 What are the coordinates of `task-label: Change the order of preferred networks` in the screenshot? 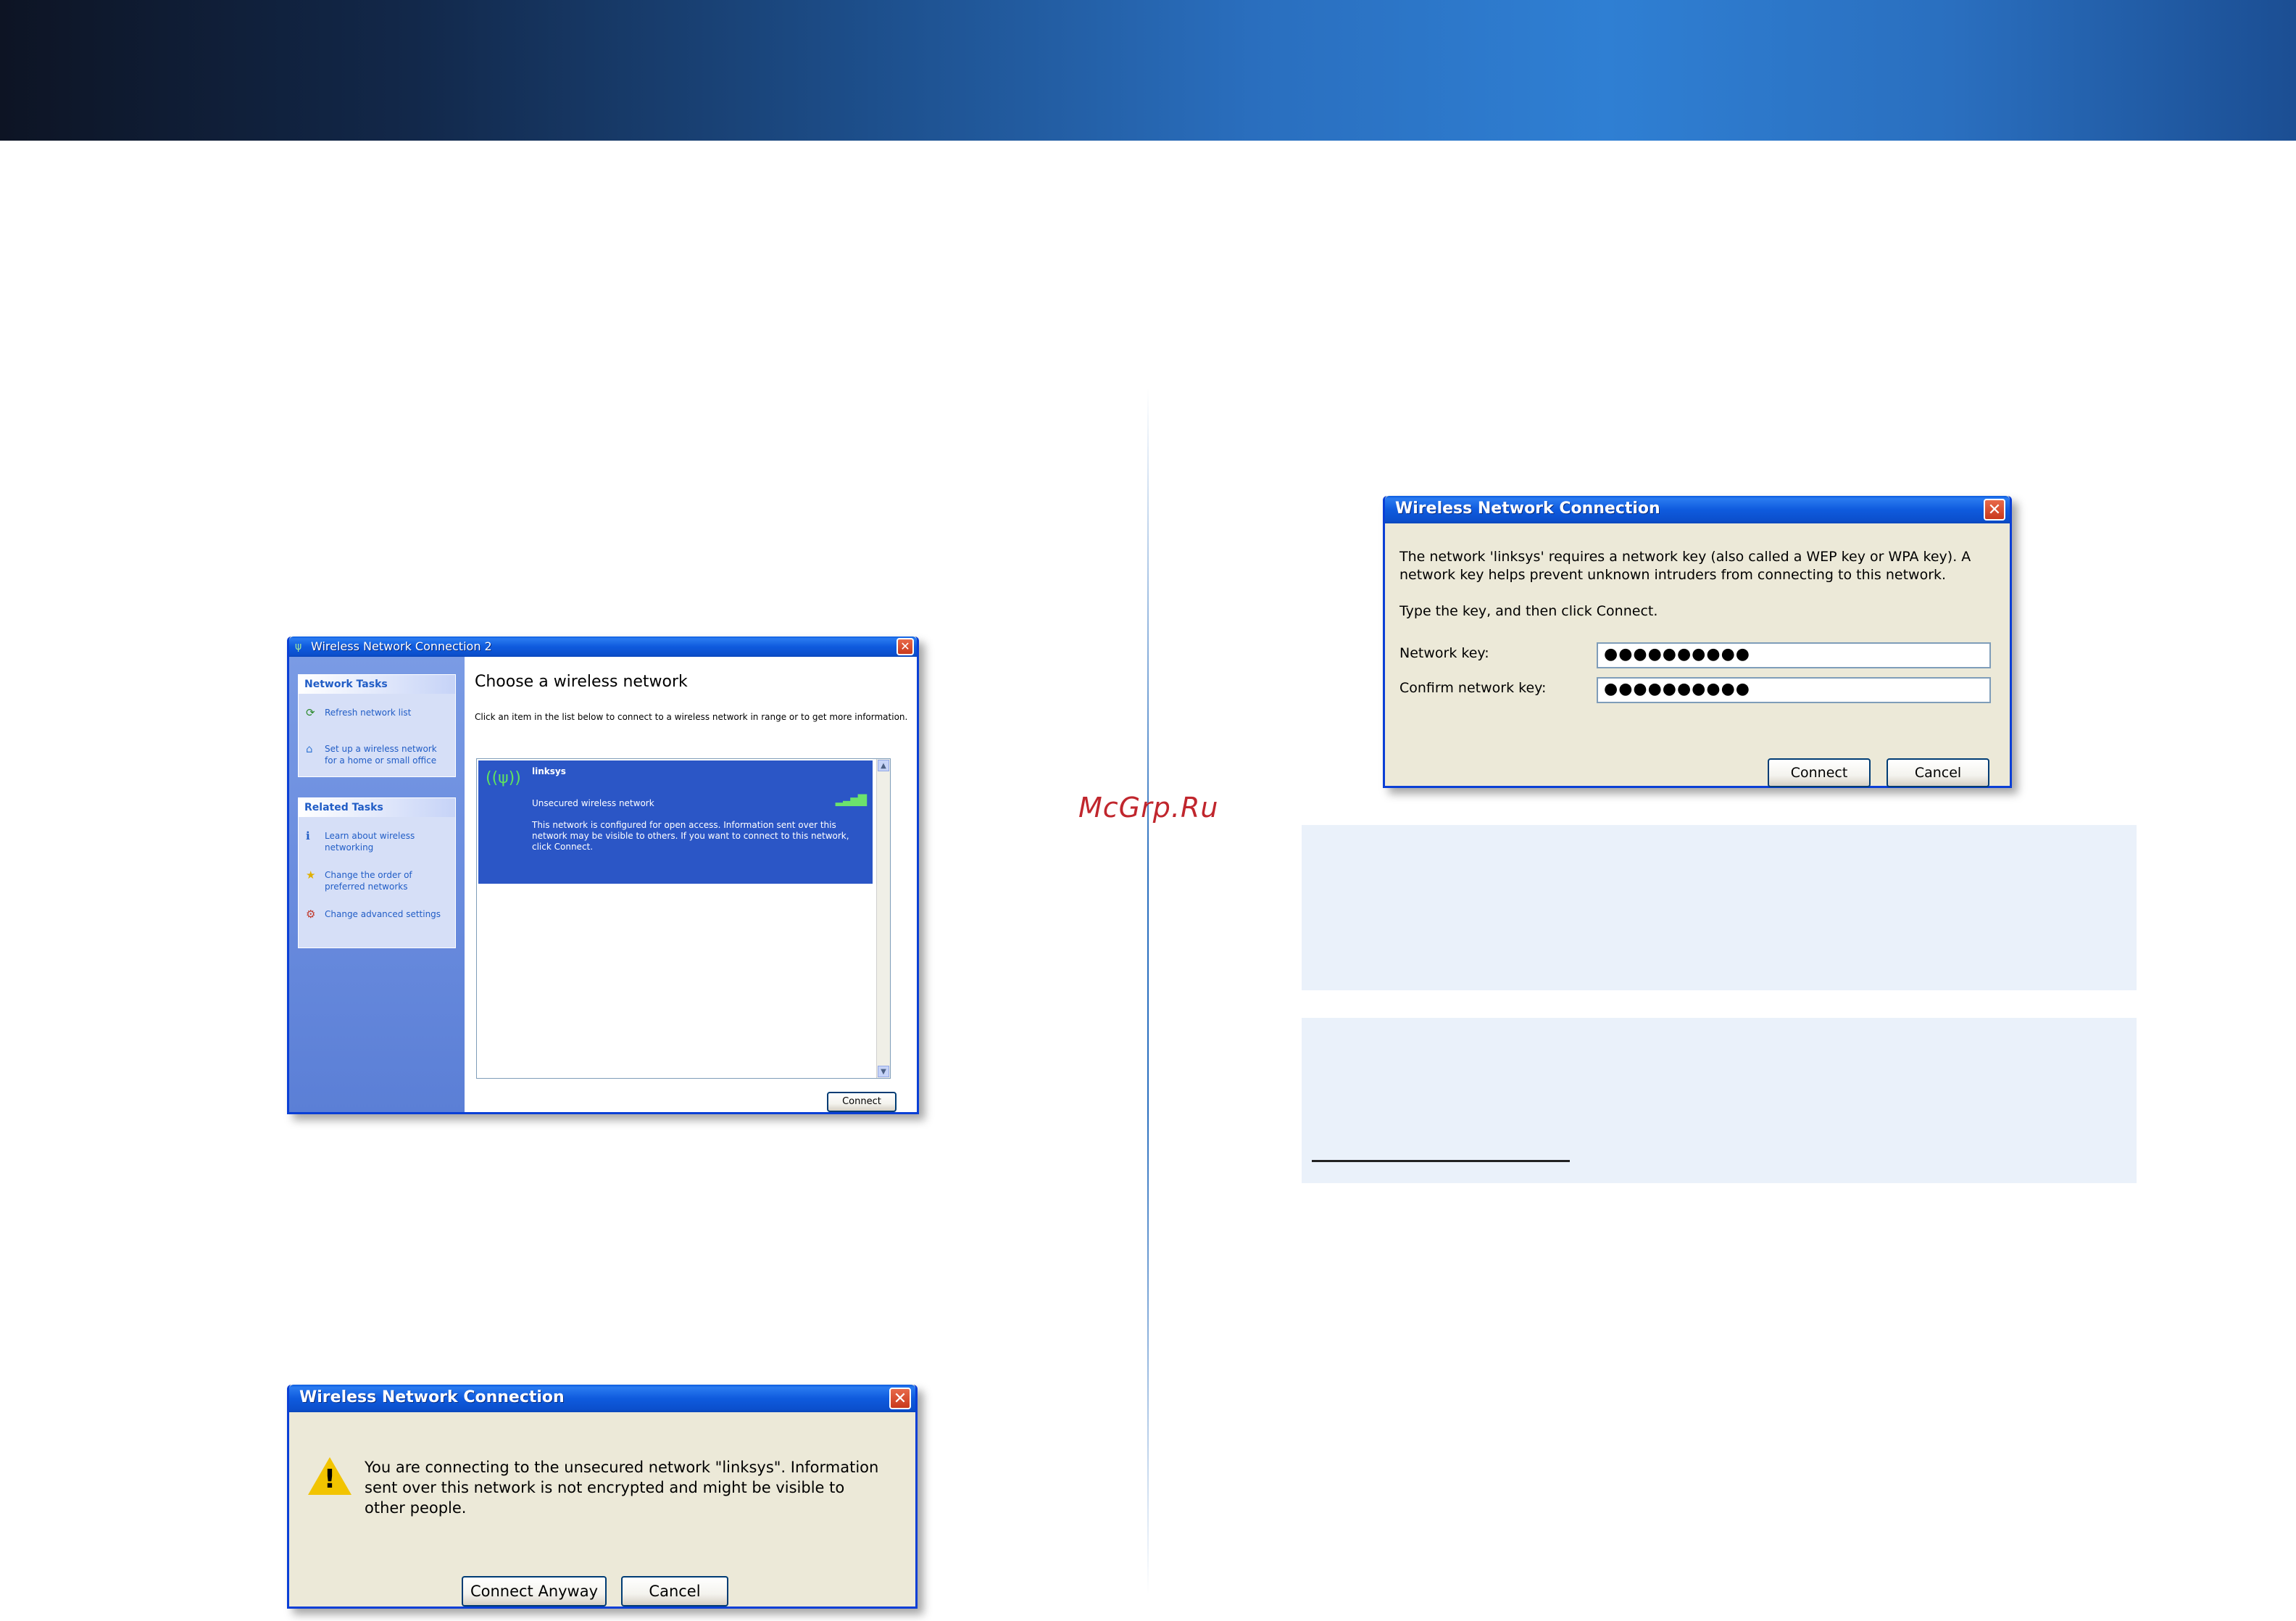 It's located at (368, 881).